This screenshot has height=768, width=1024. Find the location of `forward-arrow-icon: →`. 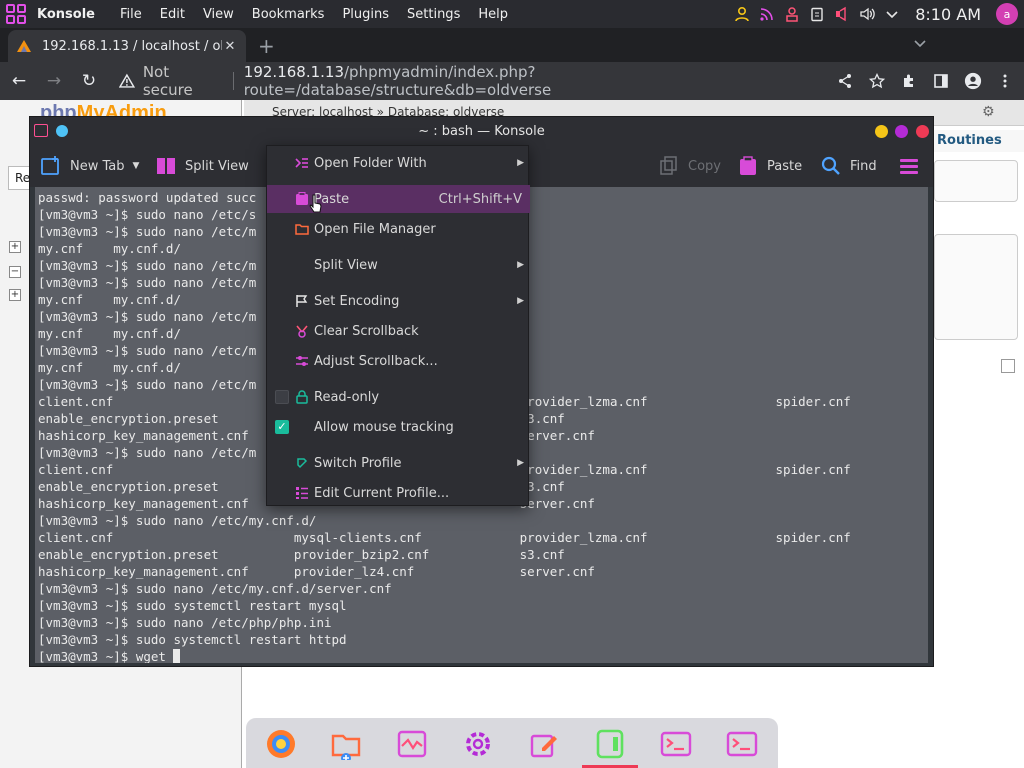

forward-arrow-icon: → is located at coordinates (54, 81).